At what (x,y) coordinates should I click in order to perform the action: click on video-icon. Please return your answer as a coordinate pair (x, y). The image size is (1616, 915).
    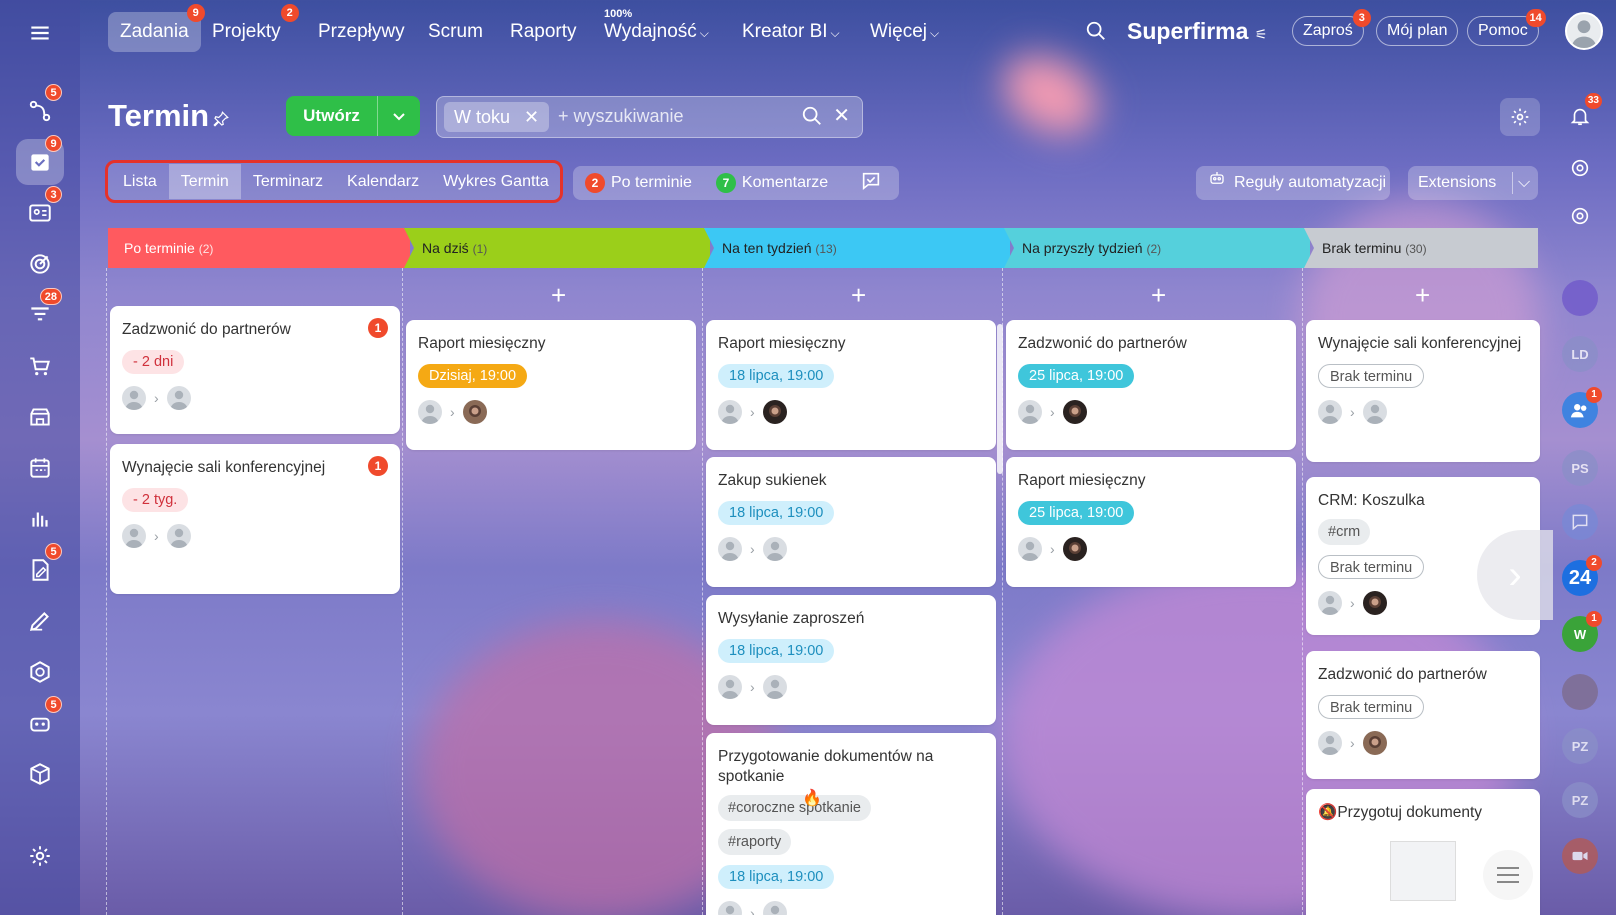
    Looking at the image, I should click on (1580, 856).